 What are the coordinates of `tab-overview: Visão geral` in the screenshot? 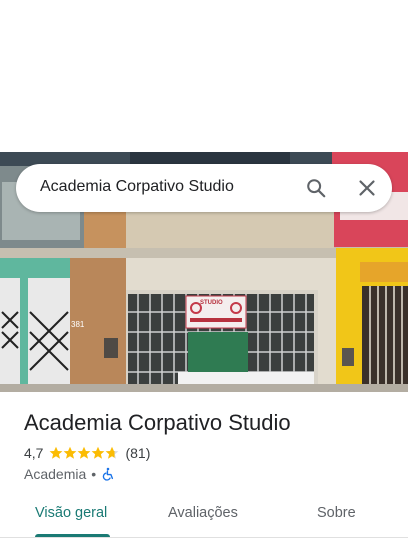 It's located at (71, 513).